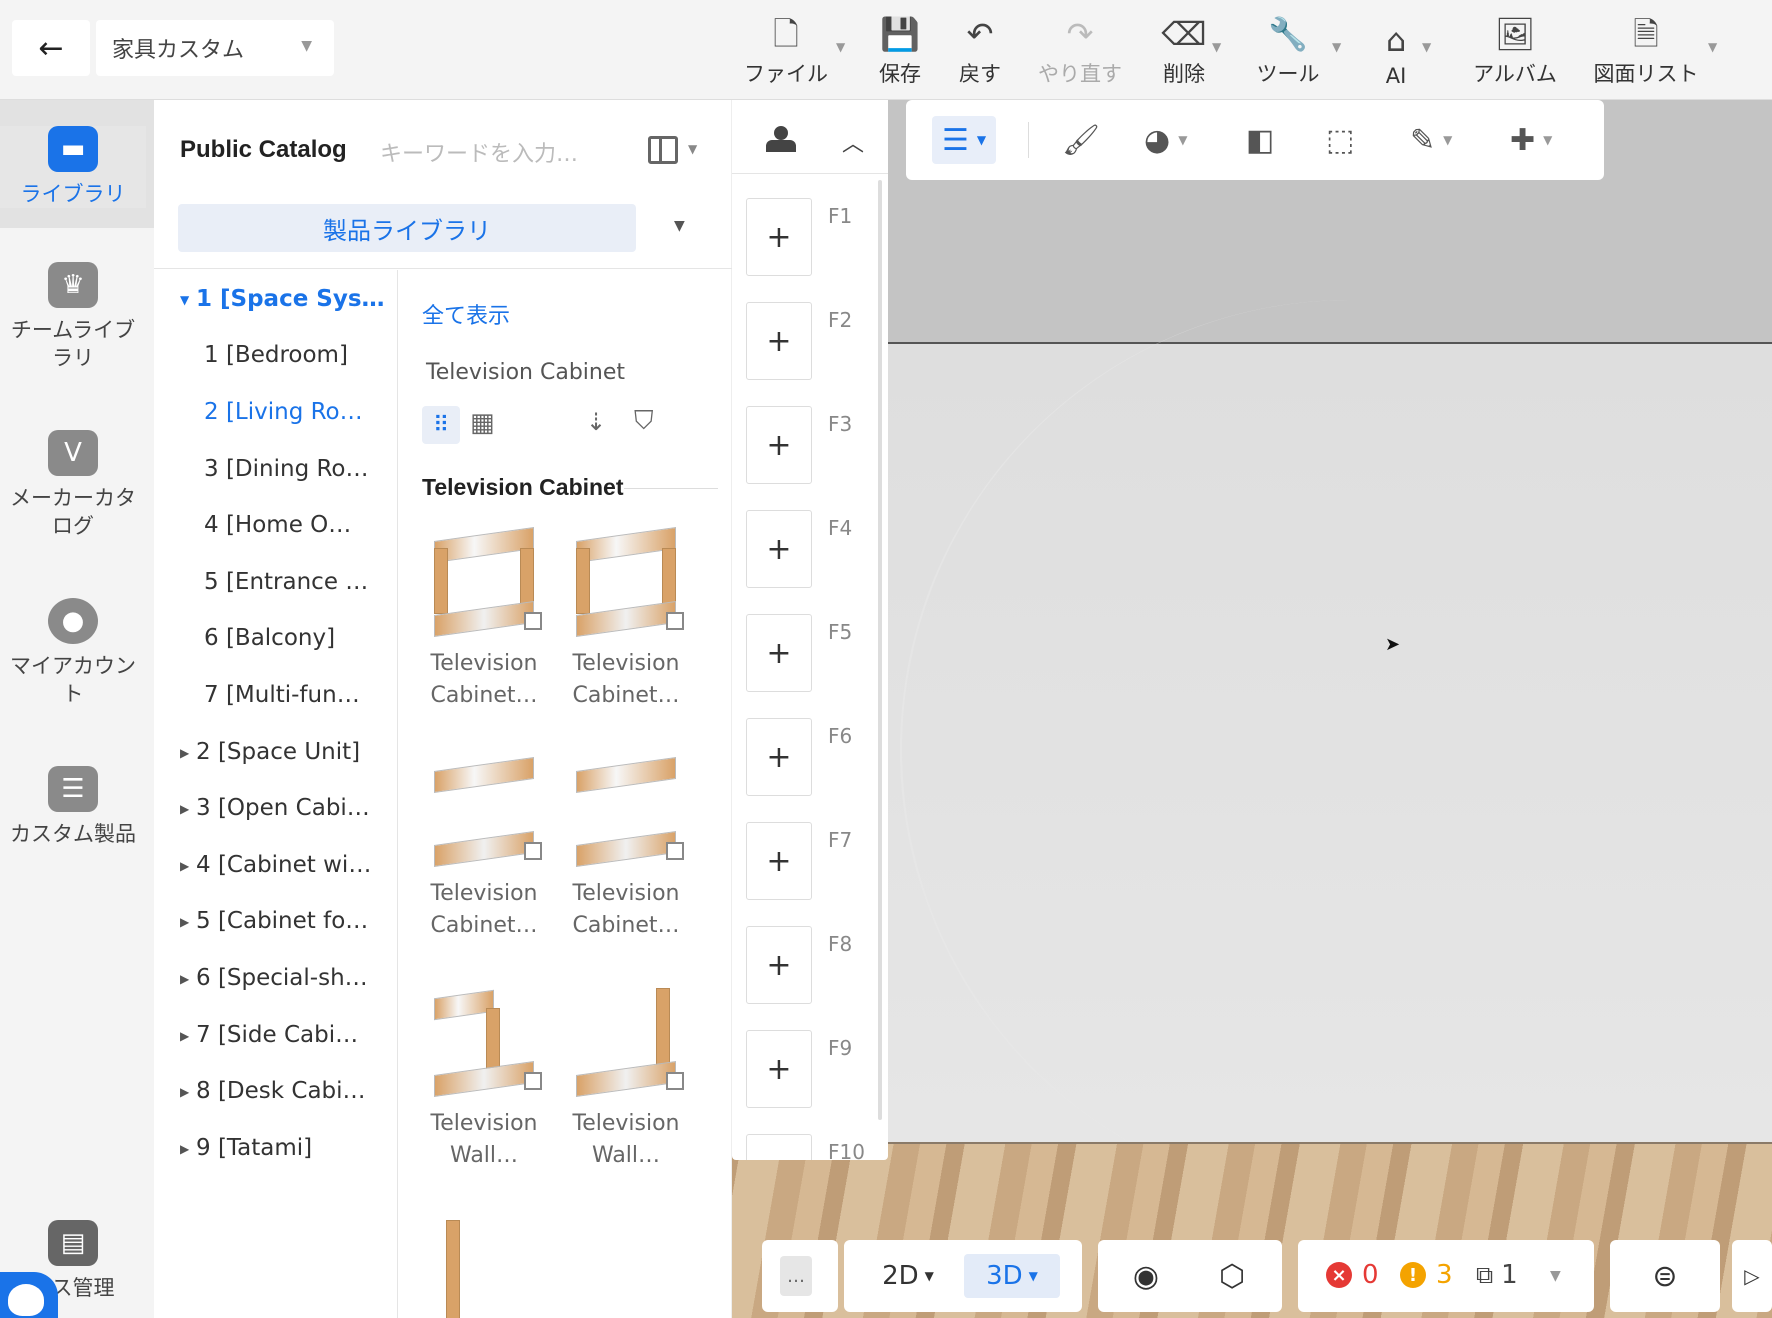 The height and width of the screenshot is (1318, 1772). I want to click on paint-roller-button: 🖌, so click(1081, 140).